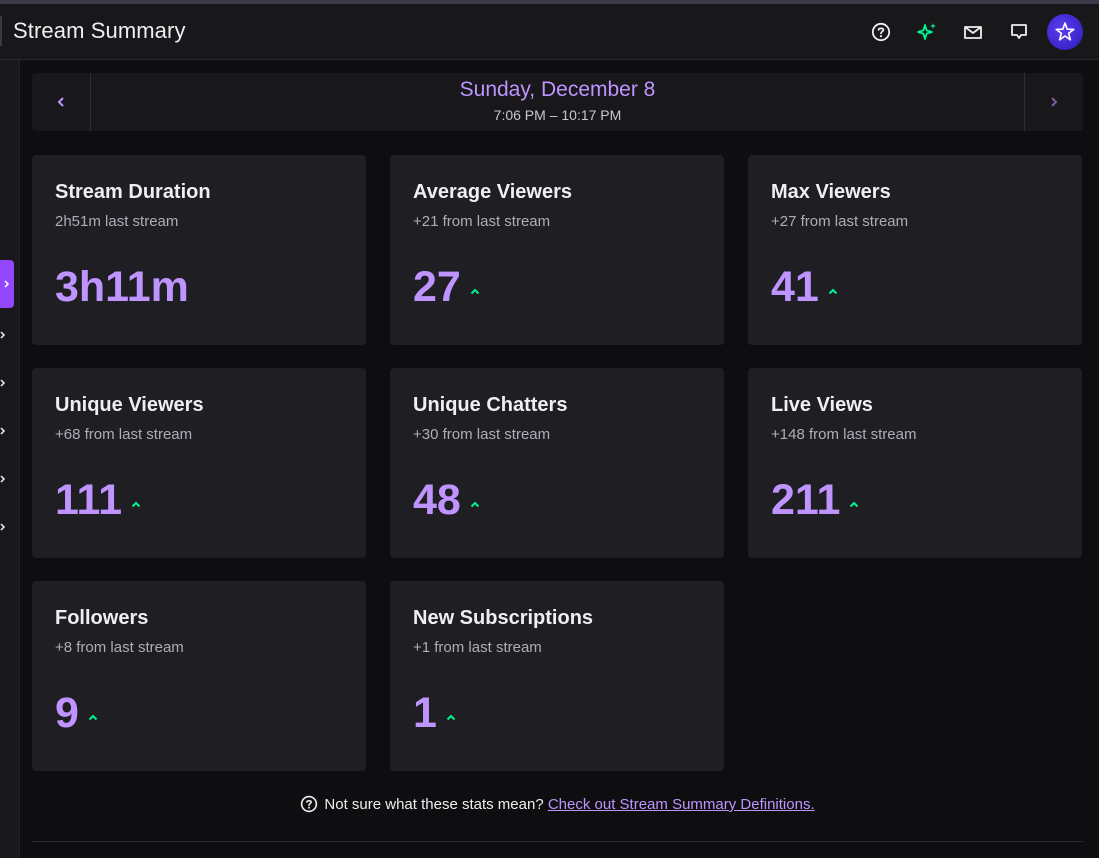  What do you see at coordinates (437, 500) in the screenshot?
I see `stat-value-text: 48` at bounding box center [437, 500].